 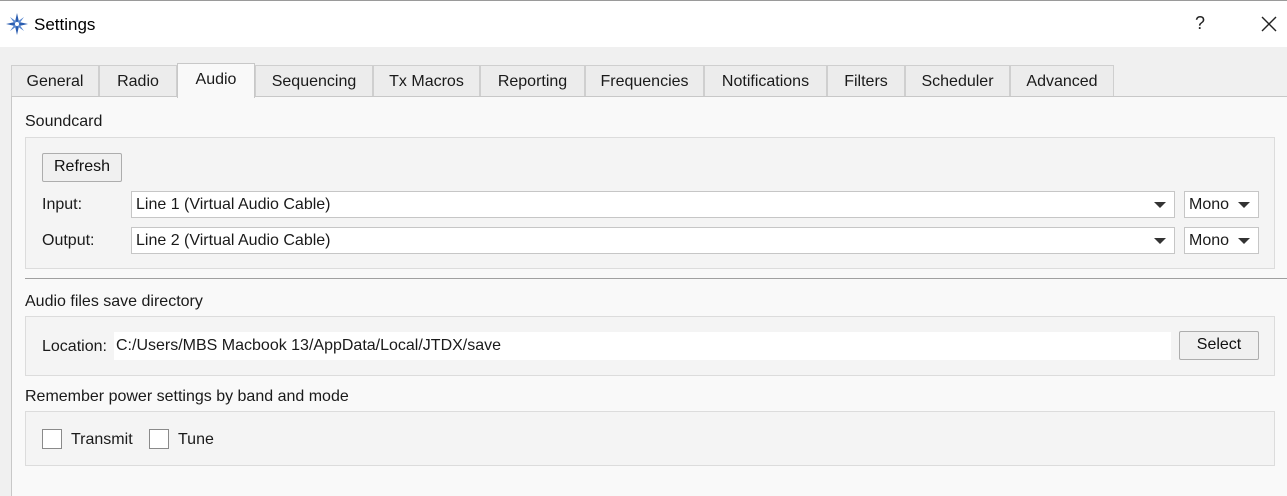 What do you see at coordinates (1209, 240) in the screenshot?
I see `output-channel-value: Mono` at bounding box center [1209, 240].